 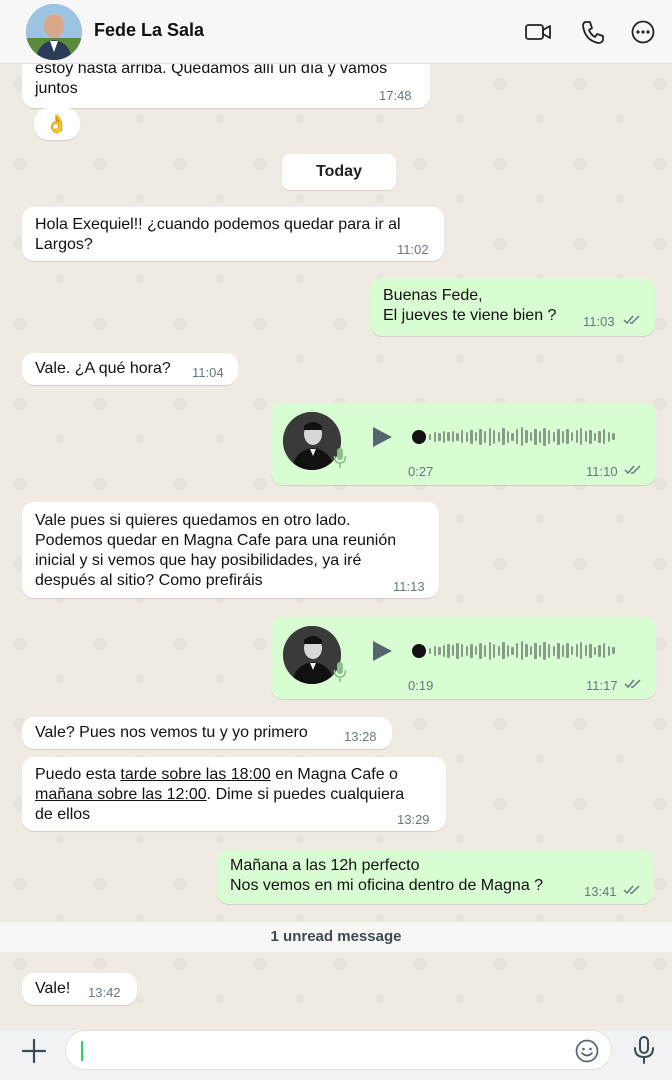 I want to click on message-time: 11:03, so click(x=599, y=321).